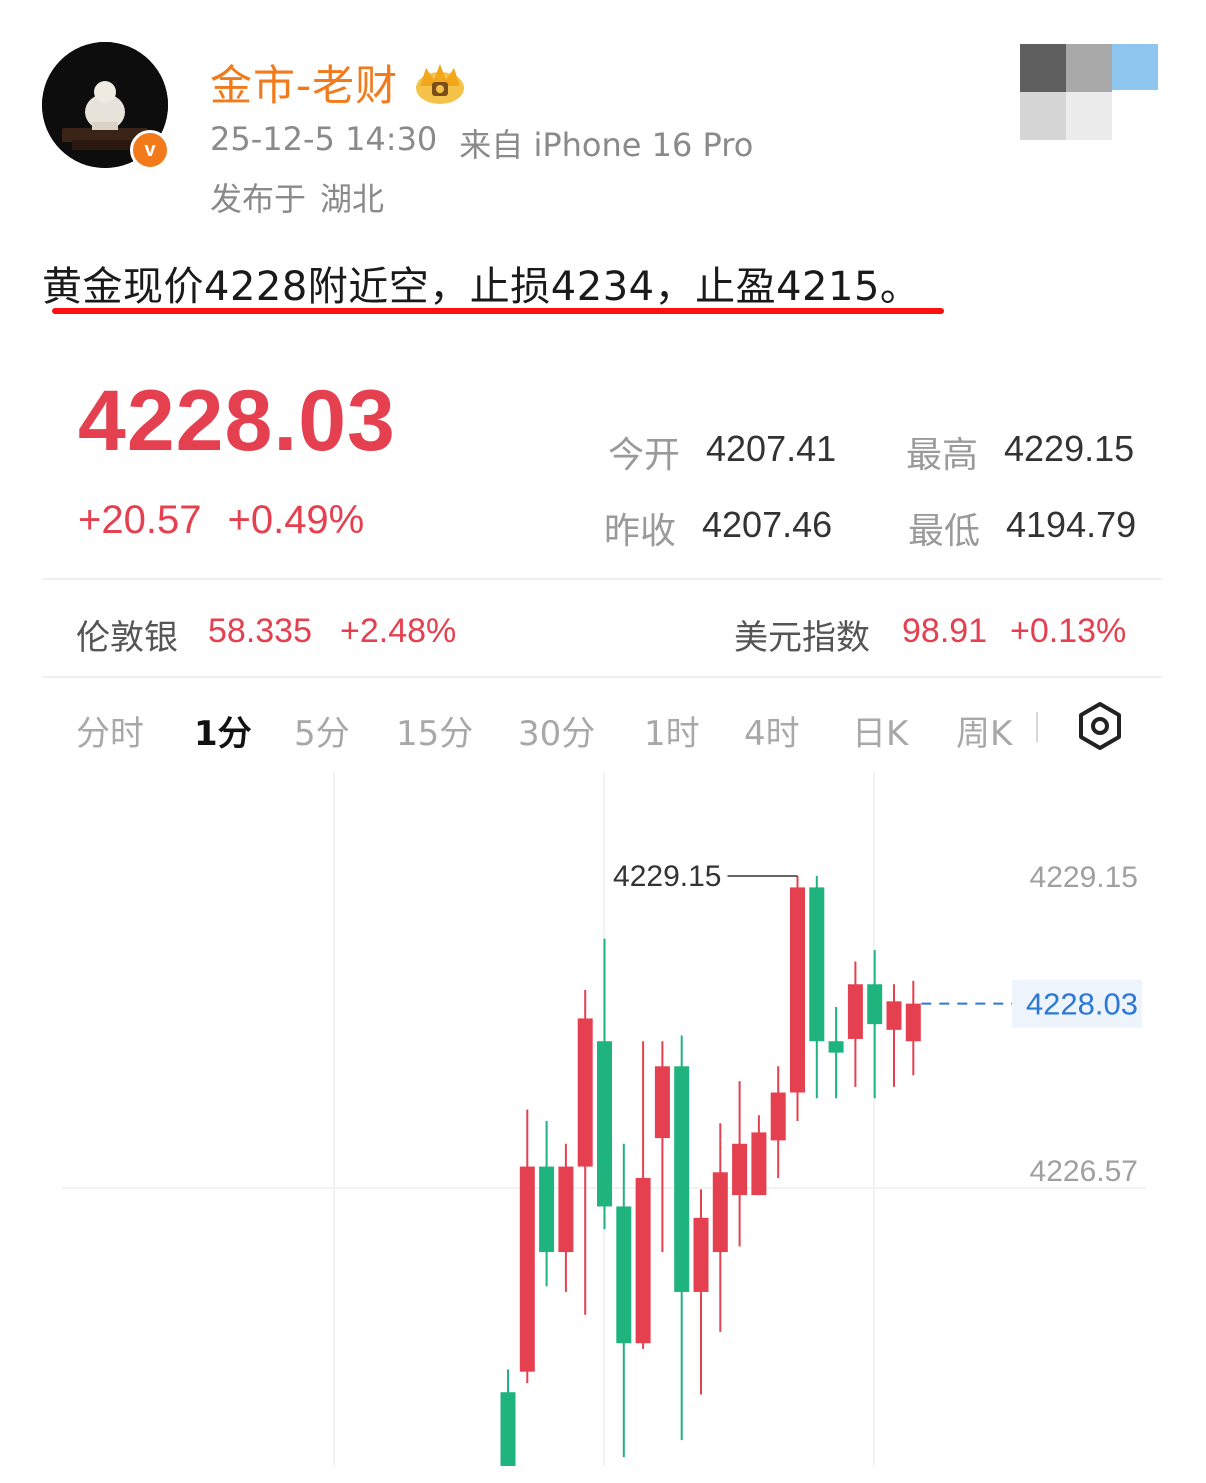 The width and height of the screenshot is (1206, 1483). I want to click on post-location: 发布于 湖北, so click(297, 197).